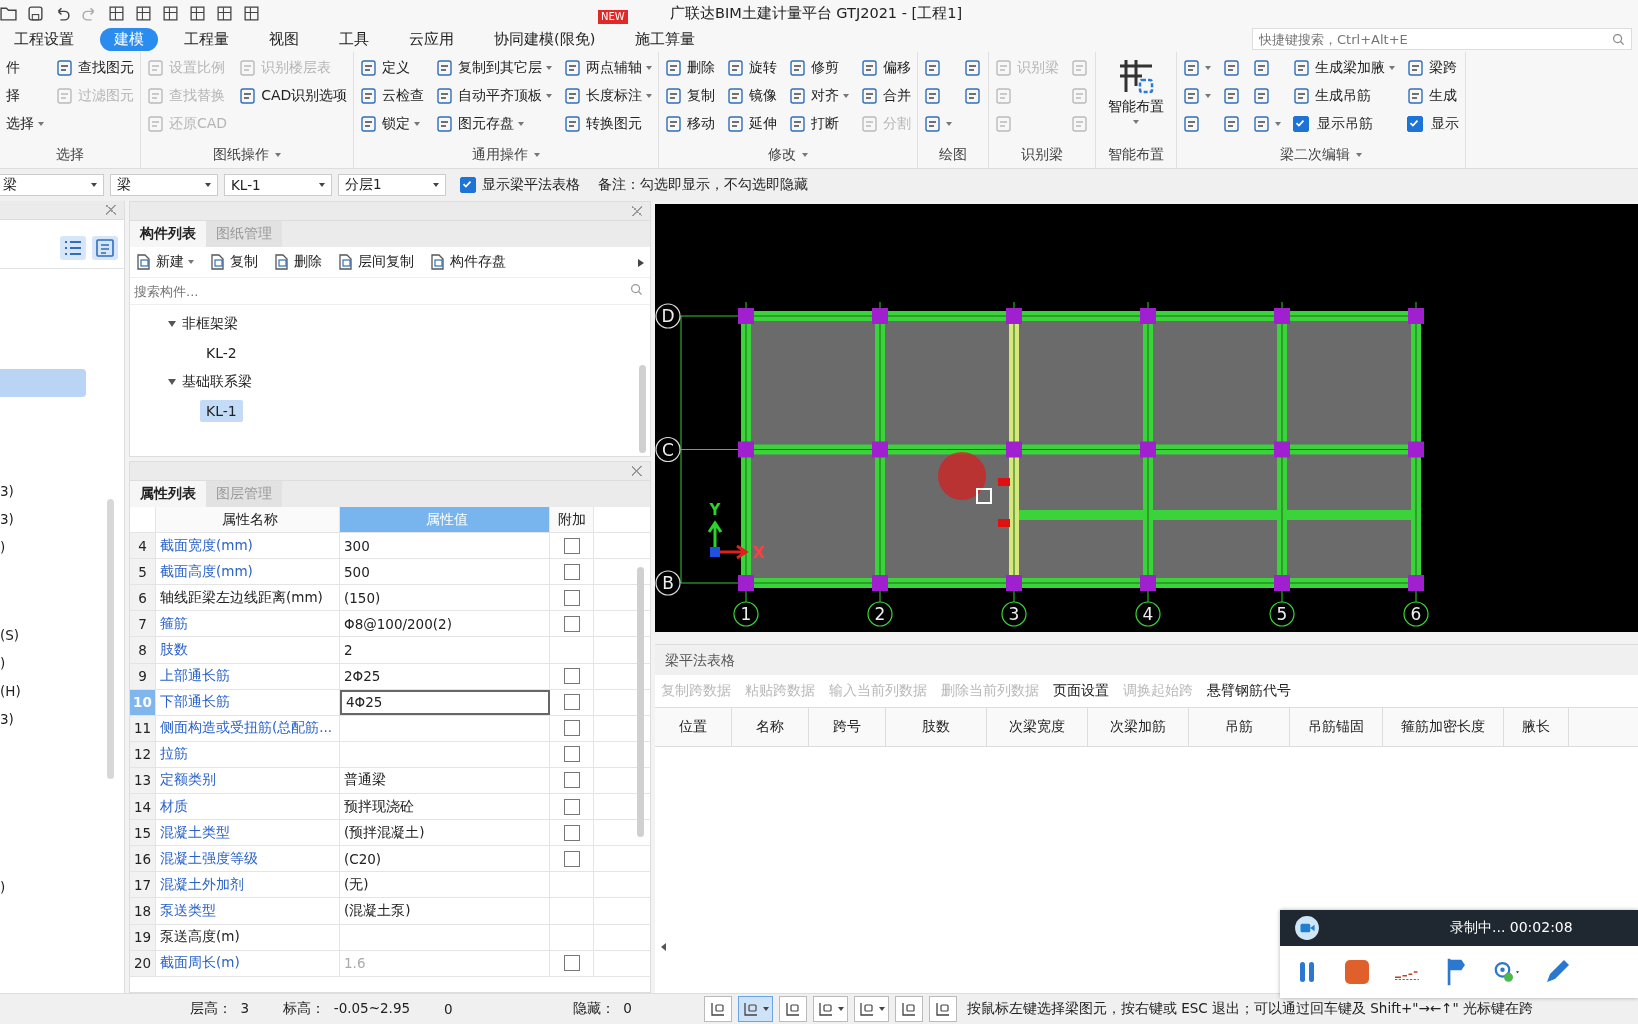 The width and height of the screenshot is (1638, 1024). Describe the element at coordinates (1081, 691) in the screenshot. I see `toolbar-button: 页面设置` at that location.